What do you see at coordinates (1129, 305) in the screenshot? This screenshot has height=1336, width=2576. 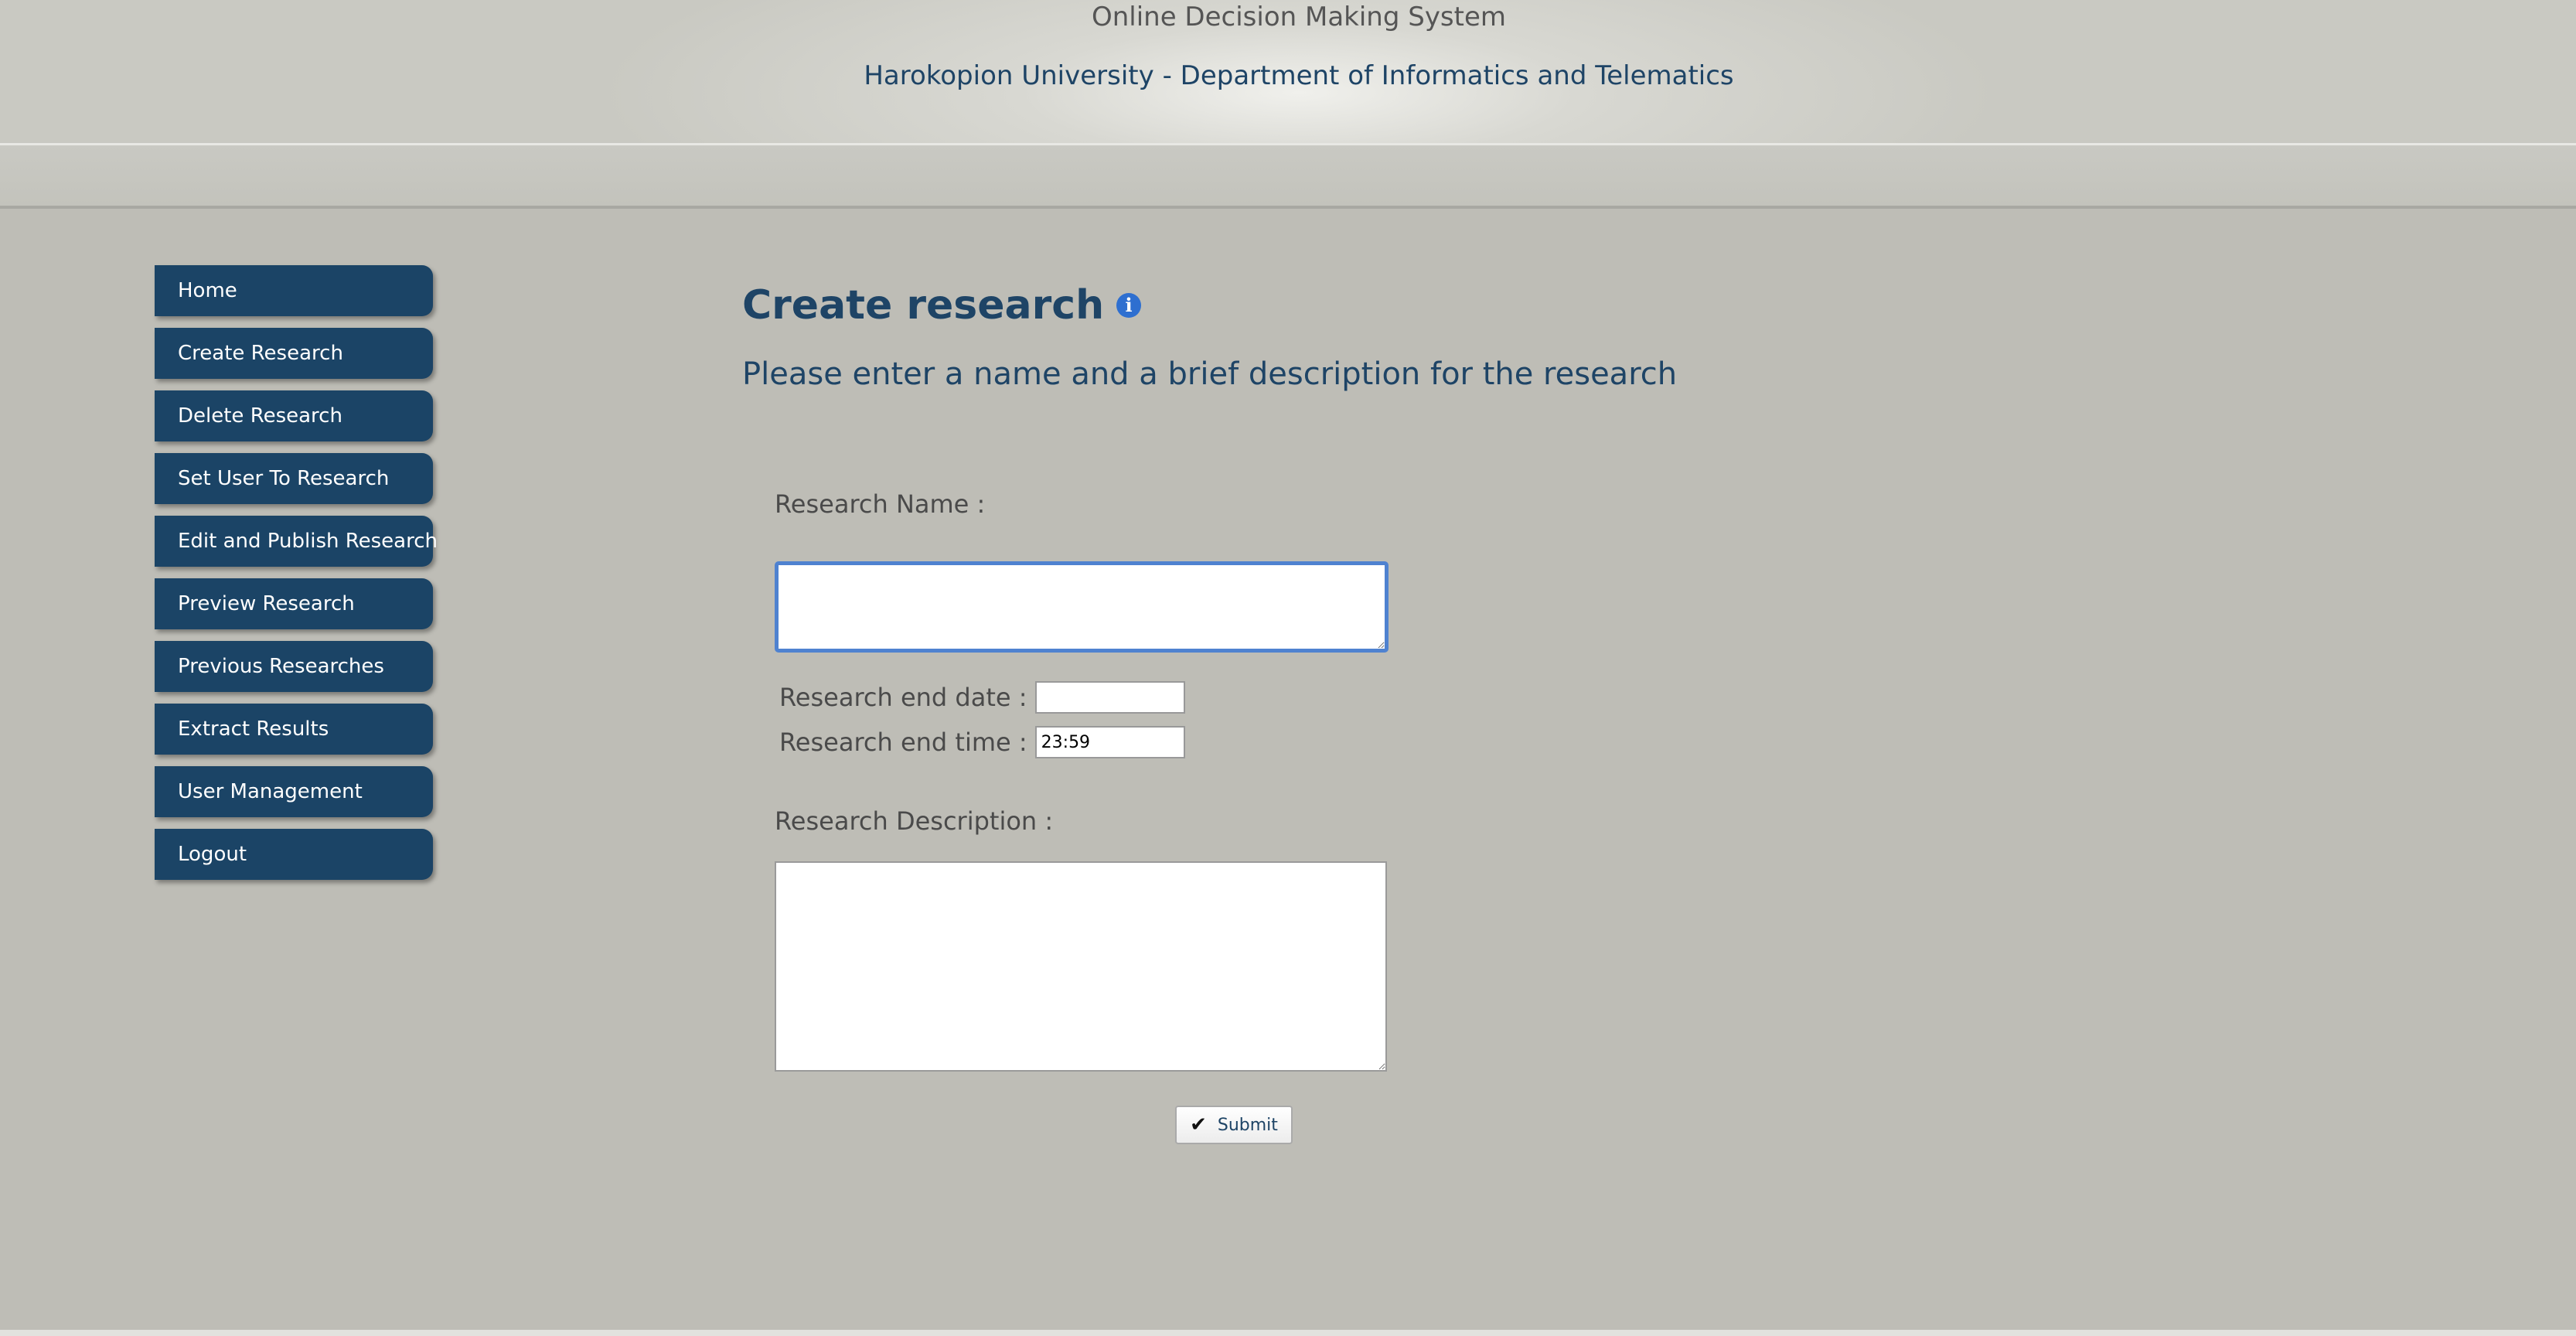 I see `info-icon: i` at bounding box center [1129, 305].